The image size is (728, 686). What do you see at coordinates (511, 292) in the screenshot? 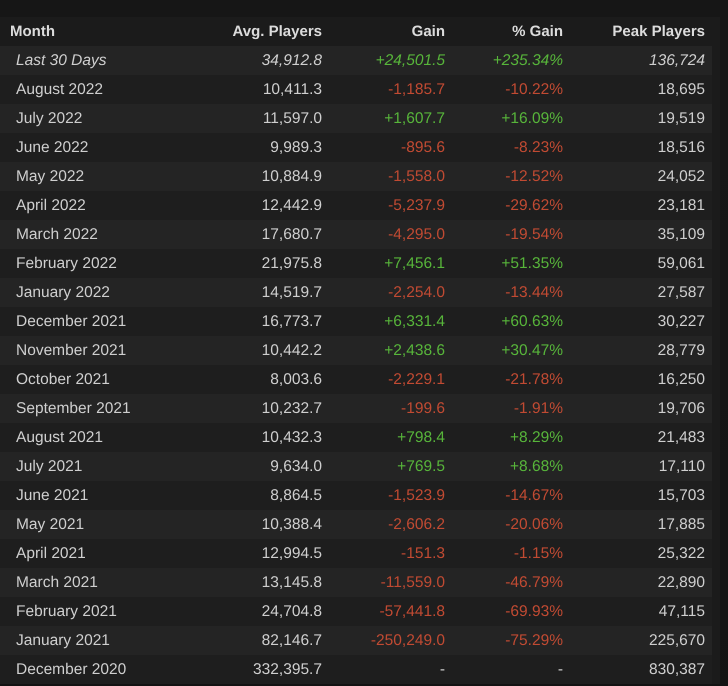
I see `table-cell: -13.44%` at bounding box center [511, 292].